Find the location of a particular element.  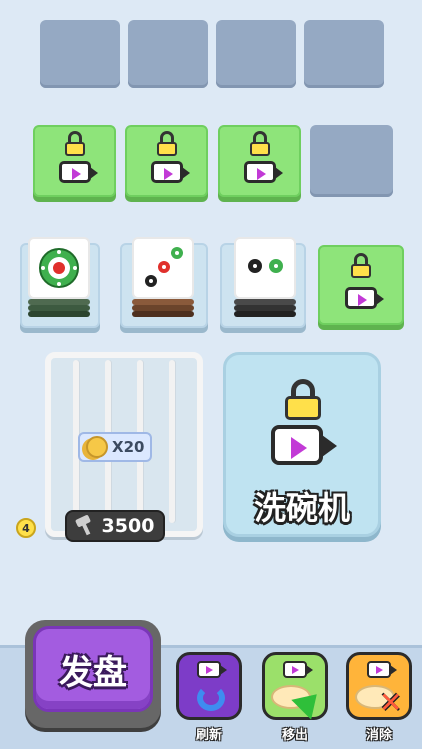

clear-x-icon: ✕ is located at coordinates (391, 702).